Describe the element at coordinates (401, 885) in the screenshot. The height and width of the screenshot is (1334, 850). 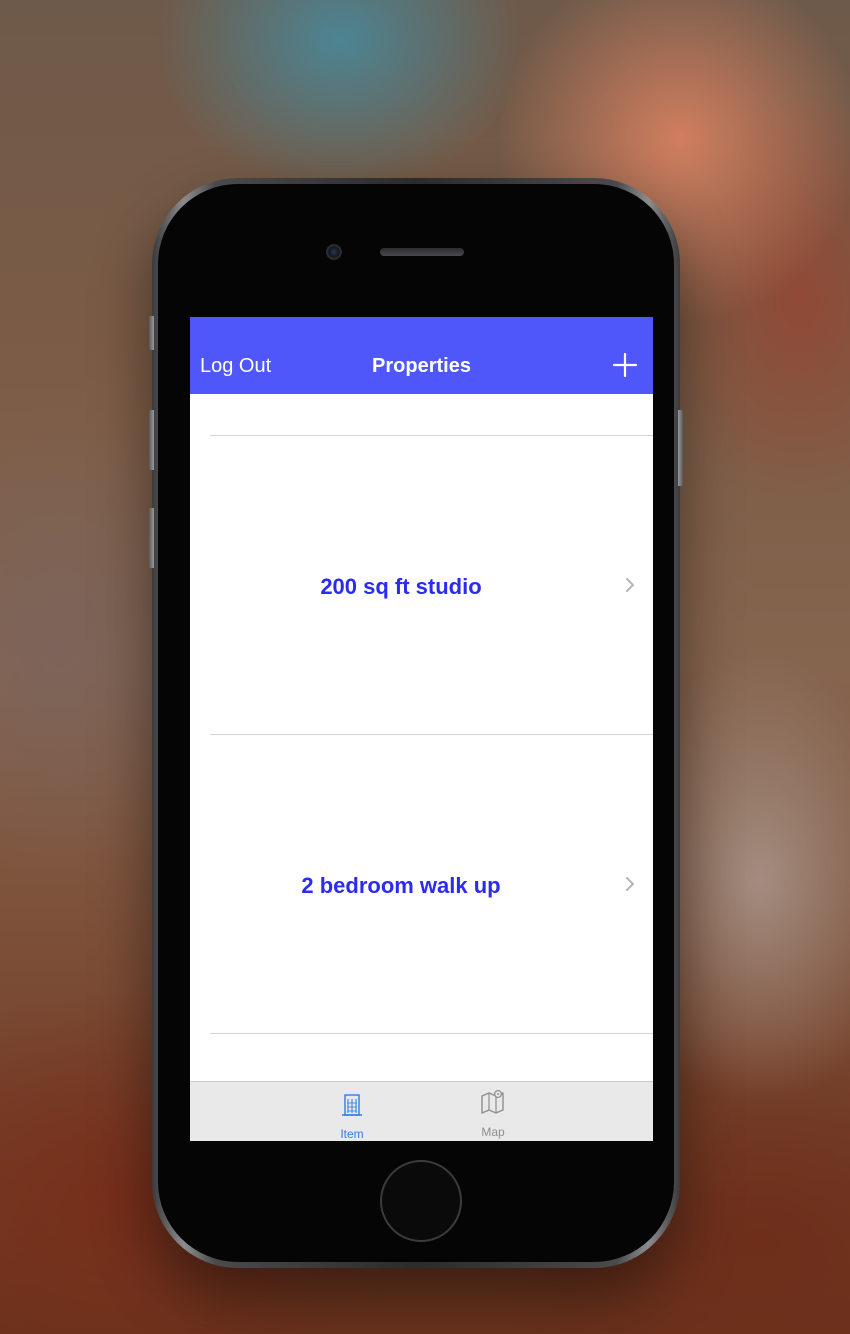
I see `list-item-label: 2 bedroom walk up` at that location.